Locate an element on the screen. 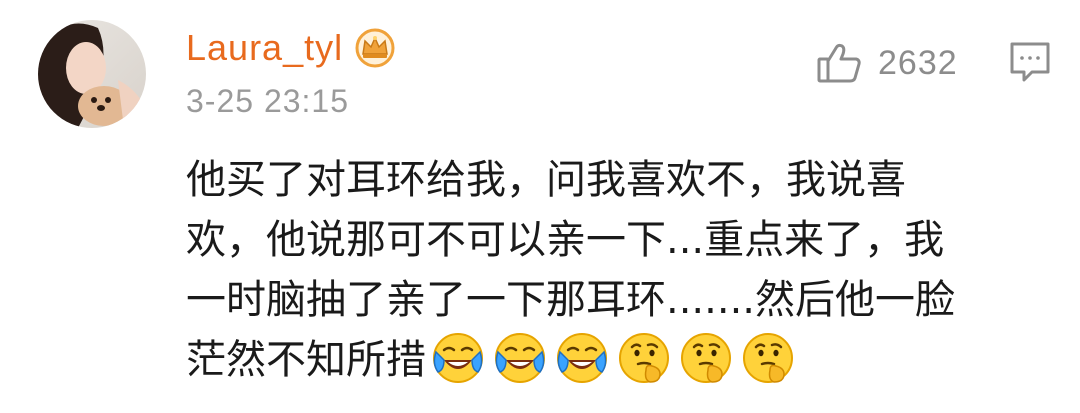 This screenshot has height=413, width=1080. avatar-image is located at coordinates (92, 74).